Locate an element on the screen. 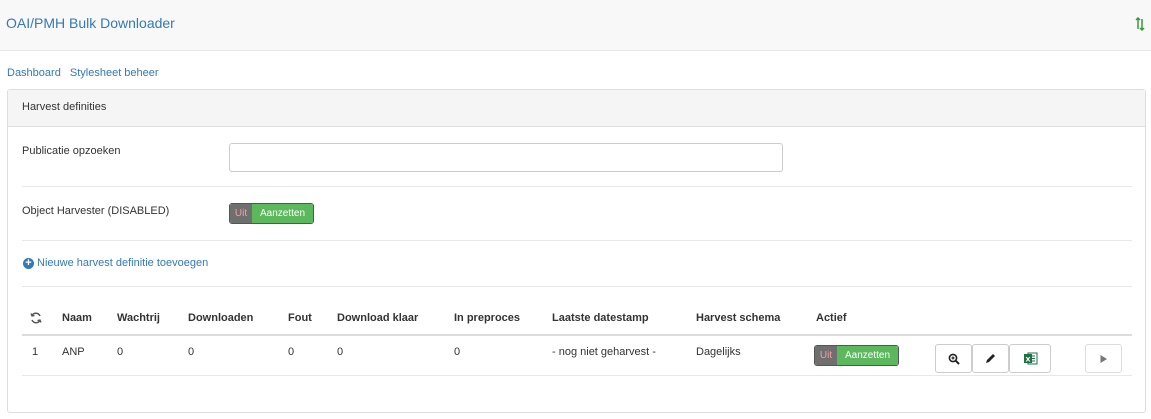 The image size is (1151, 419). col-laatste-datestamp: Laatste datestamp is located at coordinates (600, 318).